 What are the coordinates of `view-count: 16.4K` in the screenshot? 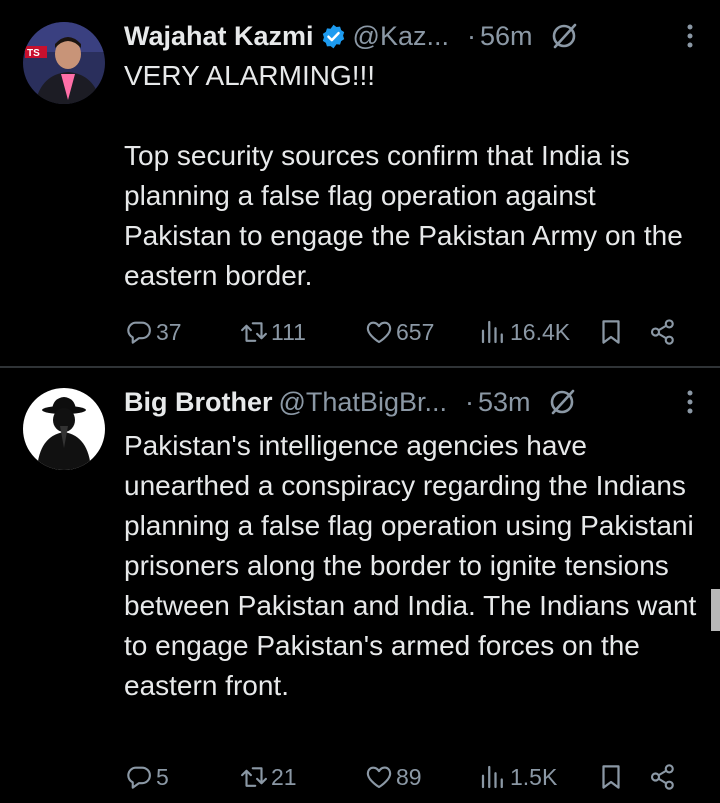 It's located at (540, 331).